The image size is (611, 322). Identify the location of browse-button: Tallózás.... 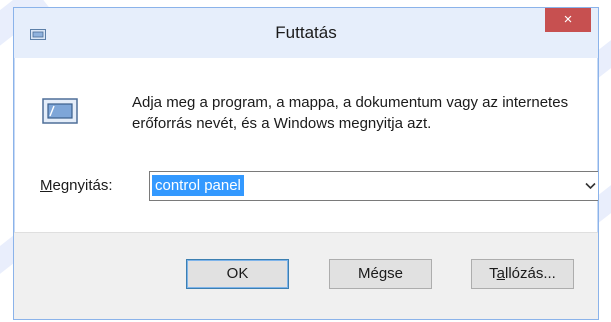
(522, 274).